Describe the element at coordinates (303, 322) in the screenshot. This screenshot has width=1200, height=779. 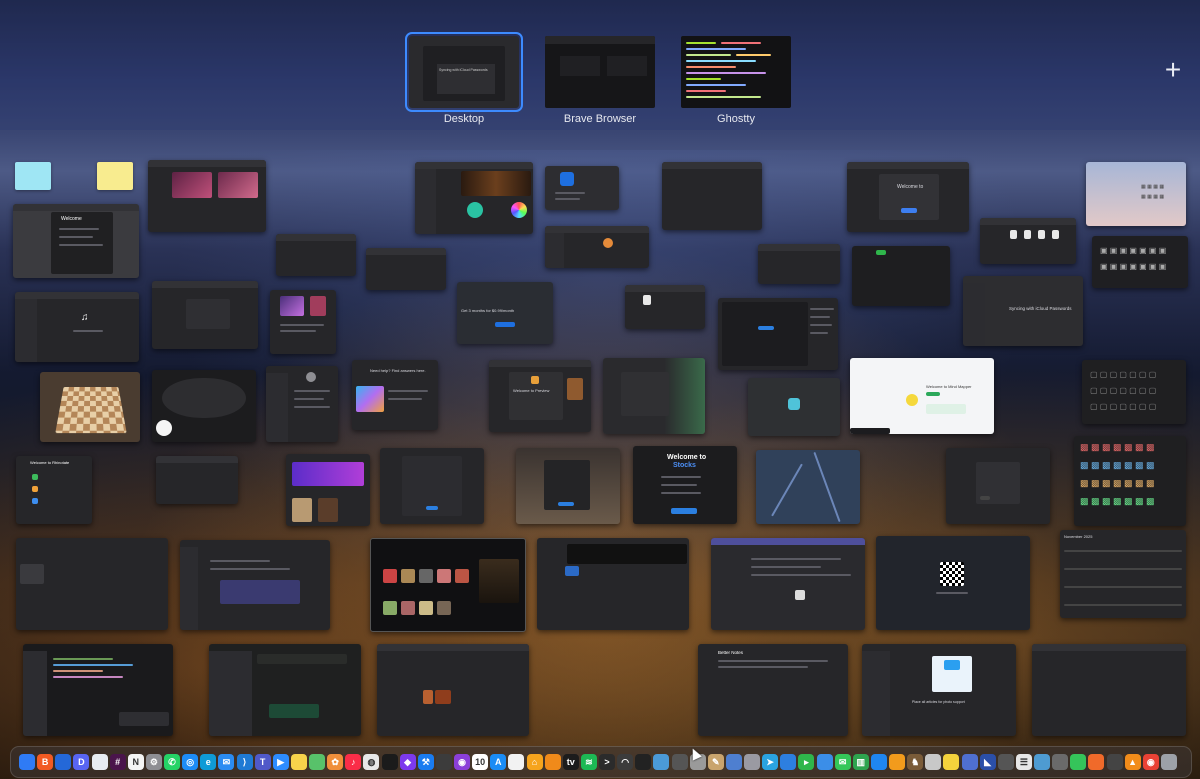
I see `window-podcasts` at that location.